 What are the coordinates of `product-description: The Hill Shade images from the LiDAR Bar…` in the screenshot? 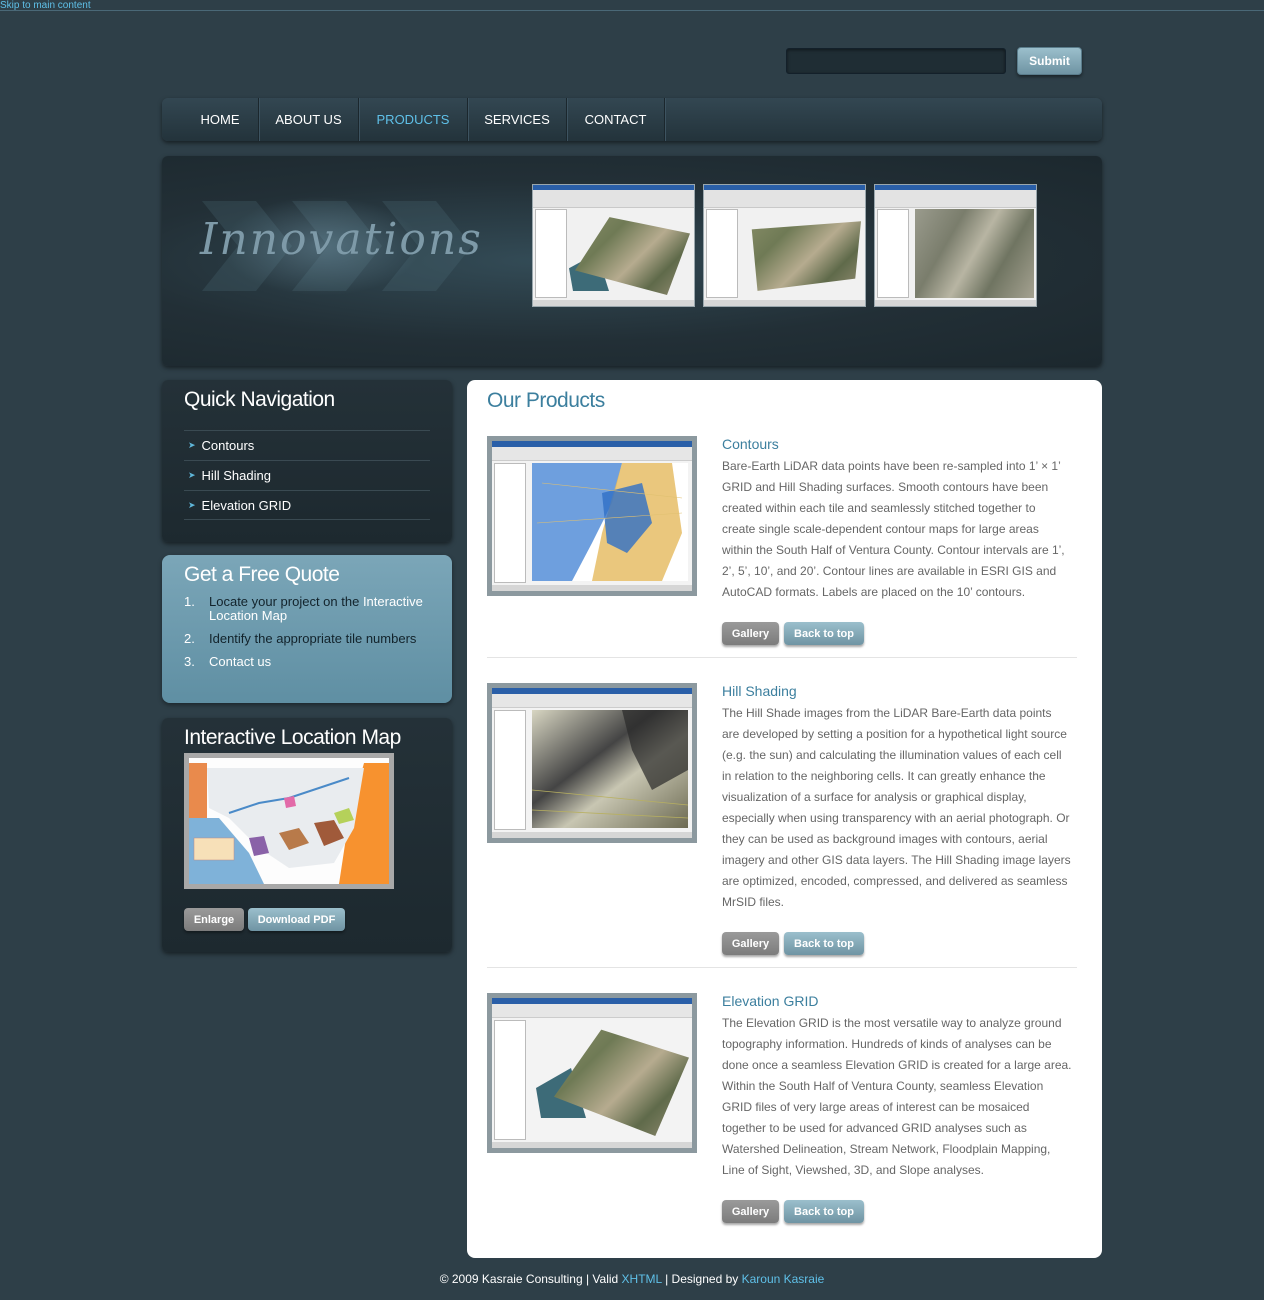 It's located at (896, 807).